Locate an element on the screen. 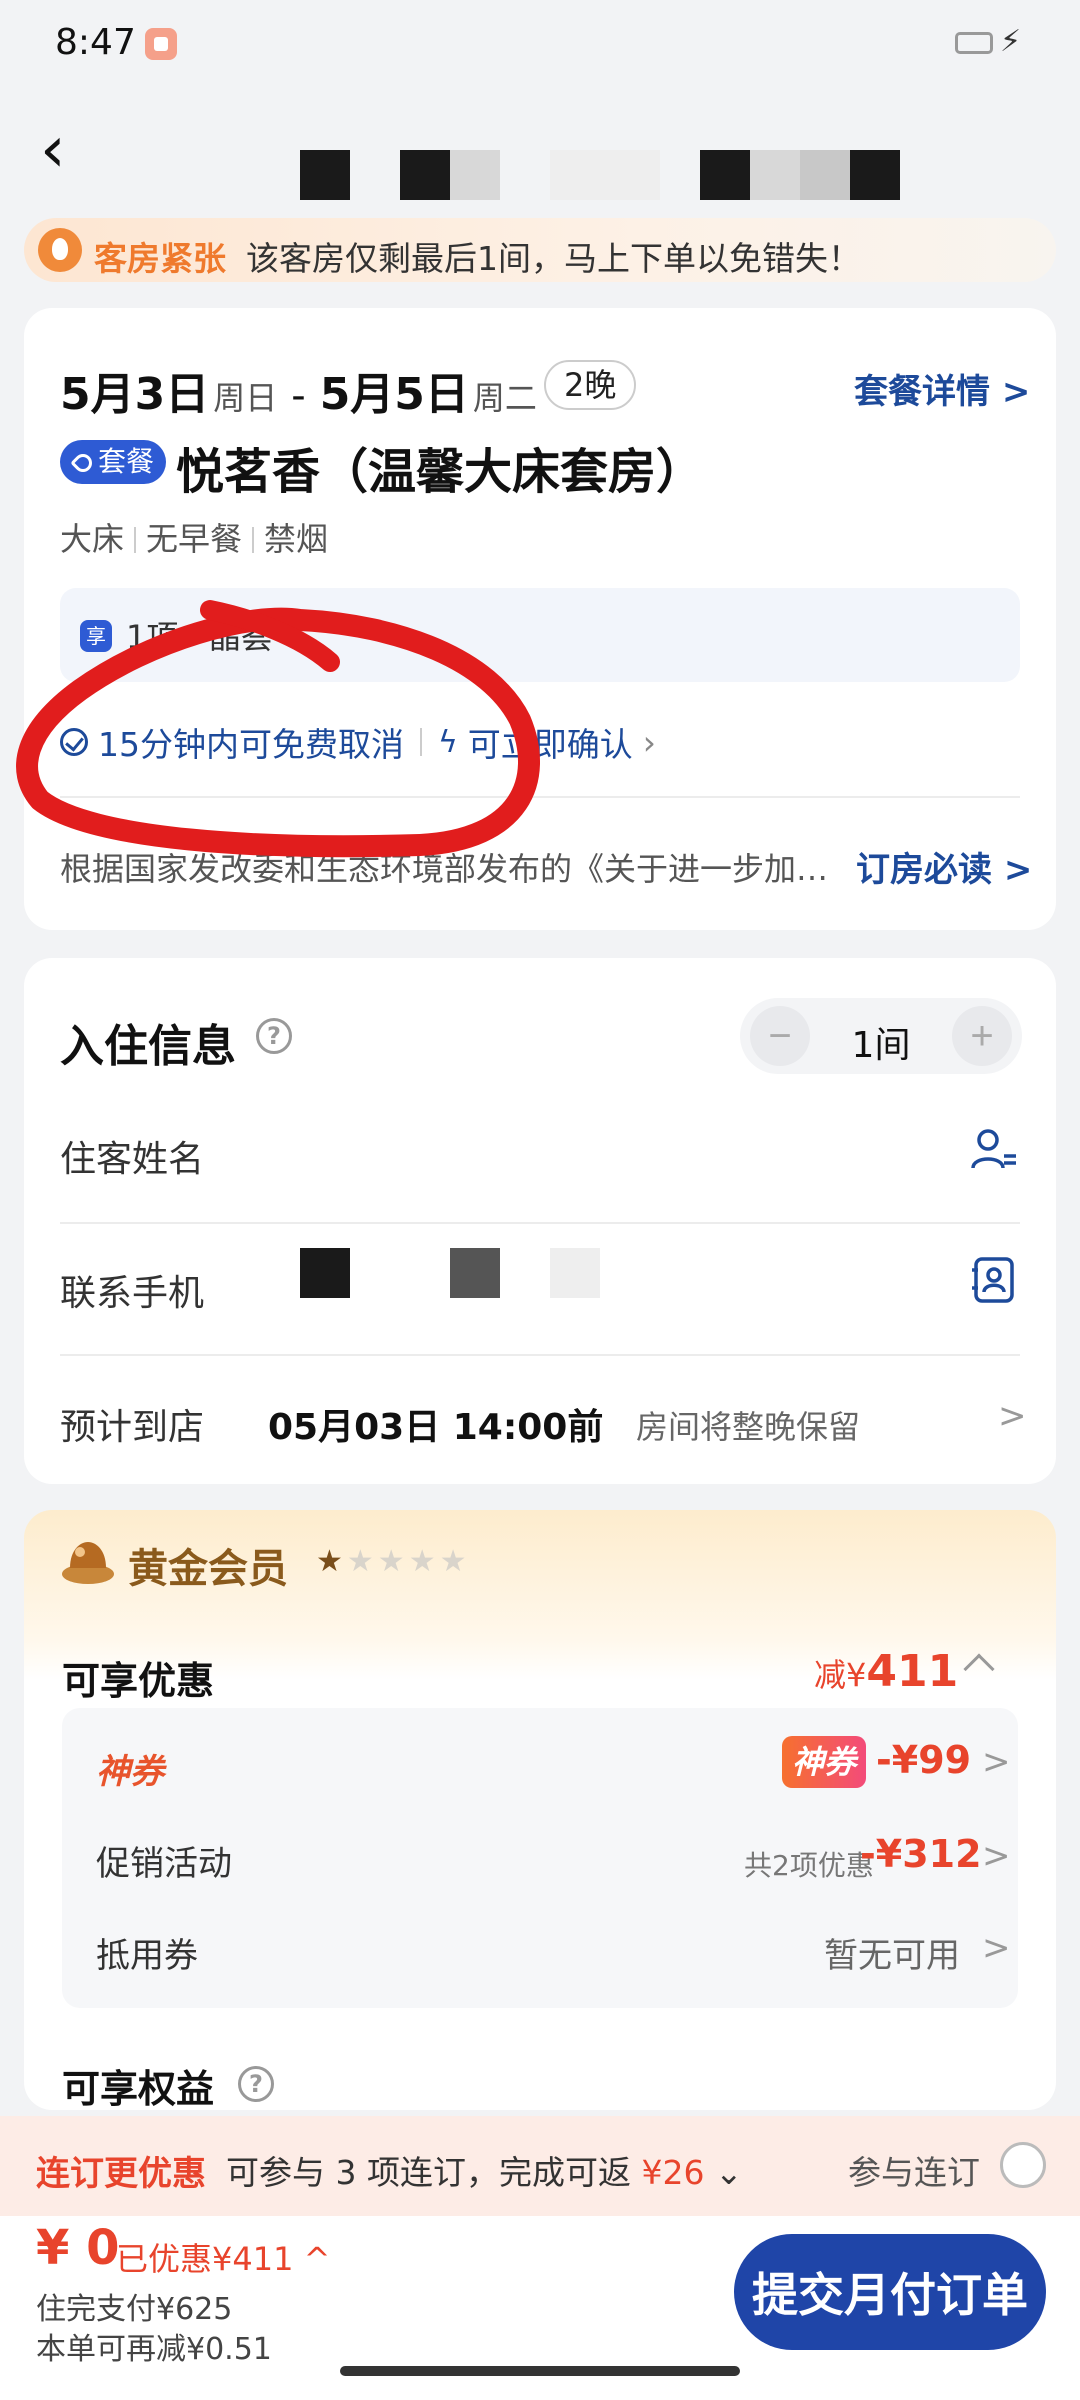  room-count-stepper: − 1间 + is located at coordinates (881, 1036).